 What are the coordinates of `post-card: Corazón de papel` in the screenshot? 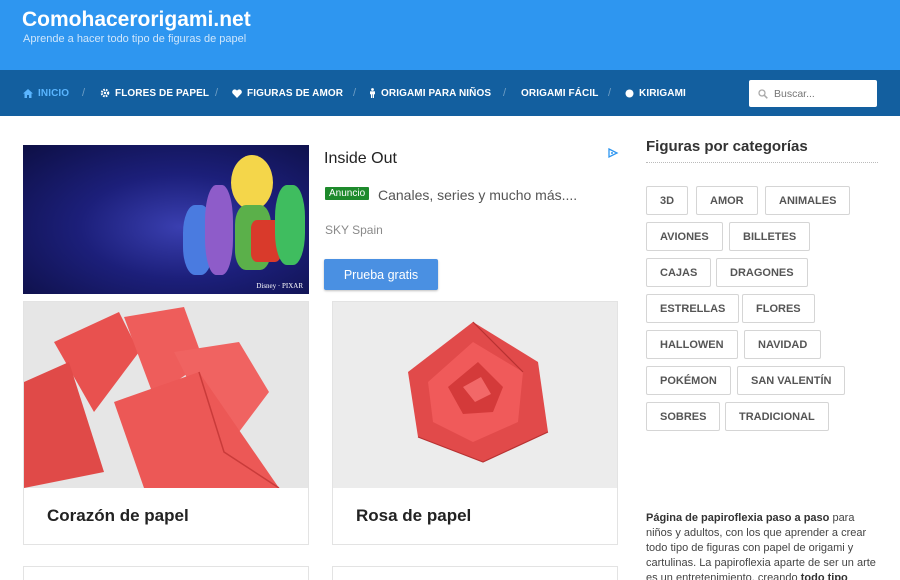 It's located at (166, 423).